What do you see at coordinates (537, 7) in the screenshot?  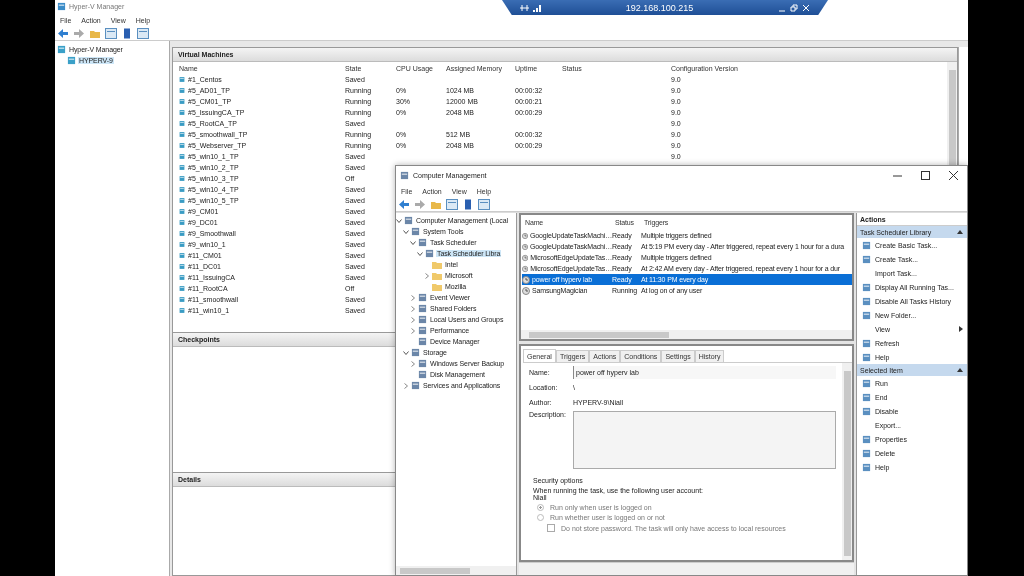 I see `signal-icon` at bounding box center [537, 7].